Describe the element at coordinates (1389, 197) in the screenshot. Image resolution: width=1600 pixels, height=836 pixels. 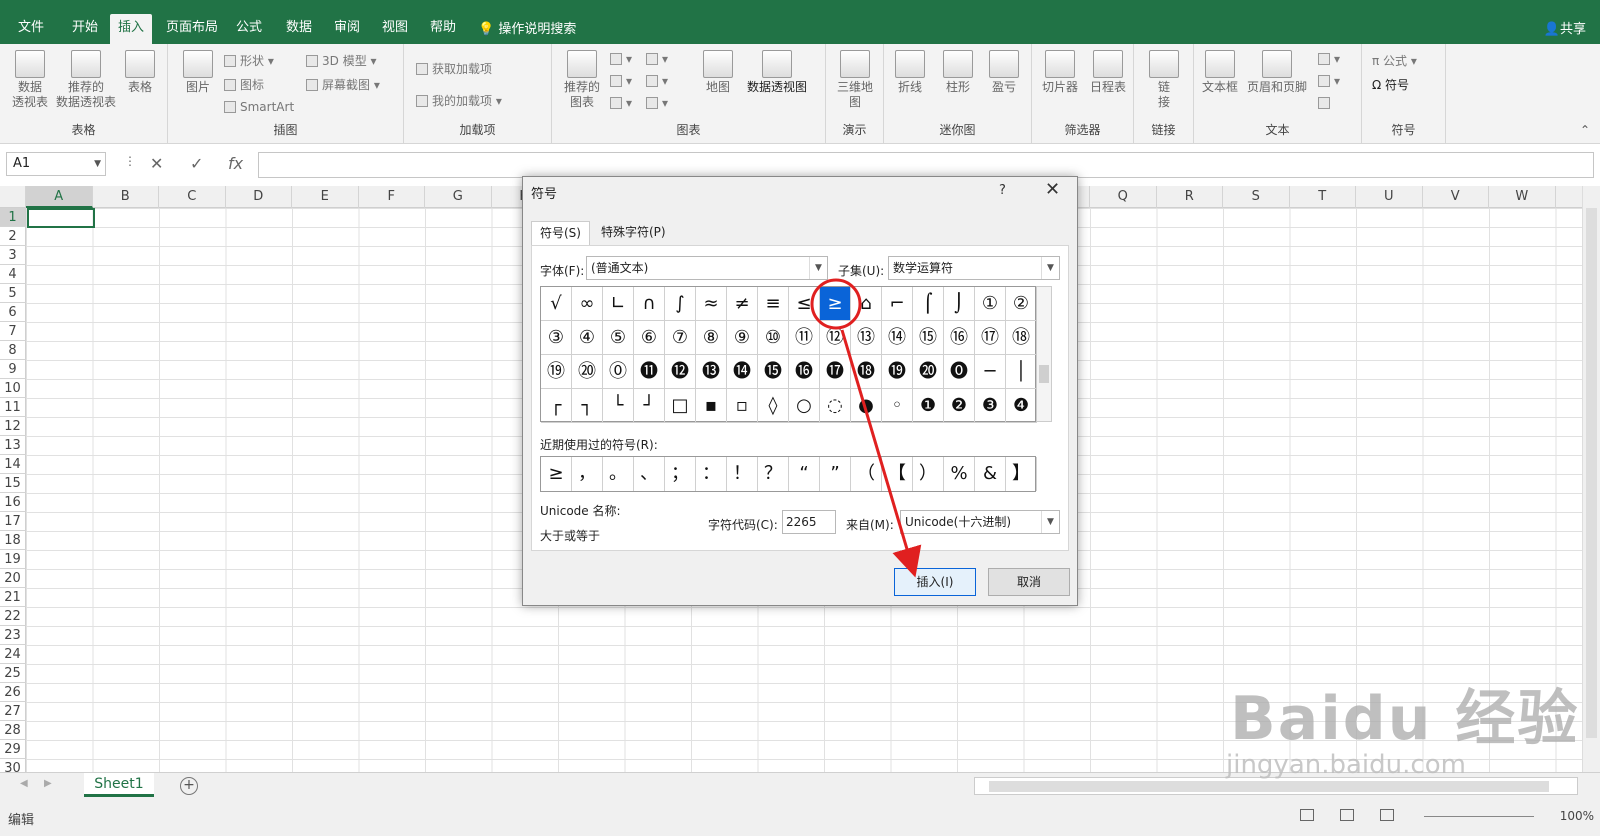
I see `column-header: U` at that location.